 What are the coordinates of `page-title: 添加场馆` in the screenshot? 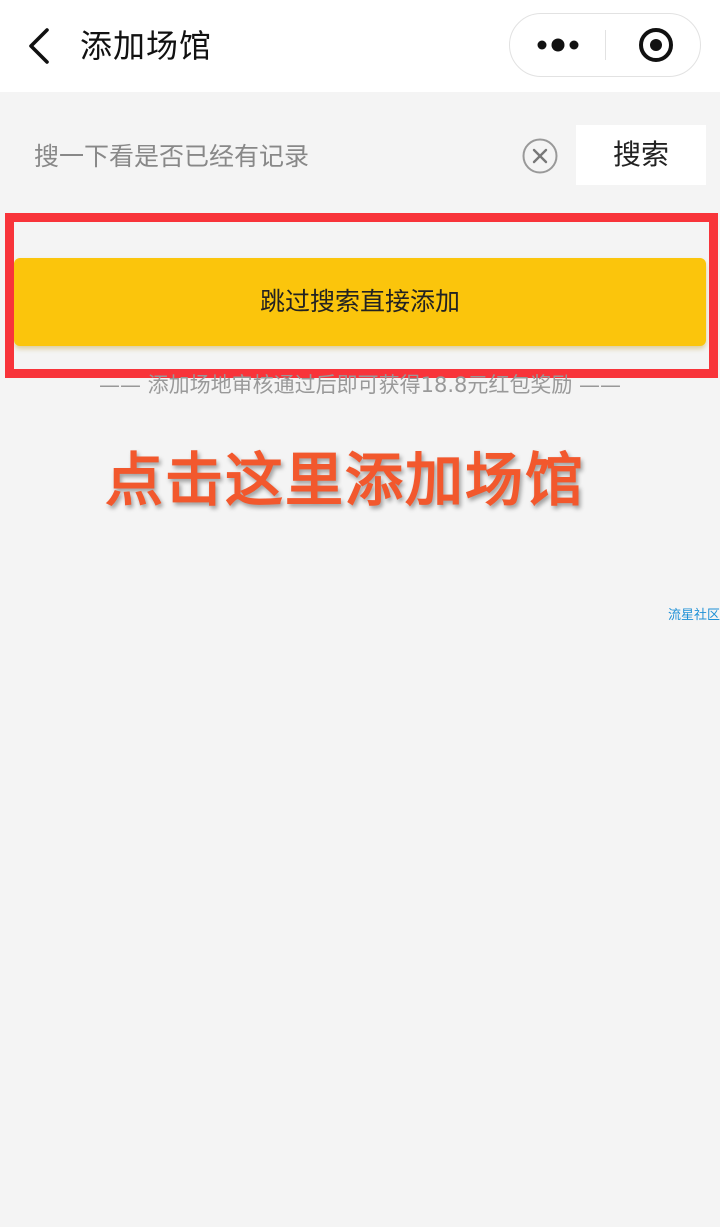 It's located at (146, 46).